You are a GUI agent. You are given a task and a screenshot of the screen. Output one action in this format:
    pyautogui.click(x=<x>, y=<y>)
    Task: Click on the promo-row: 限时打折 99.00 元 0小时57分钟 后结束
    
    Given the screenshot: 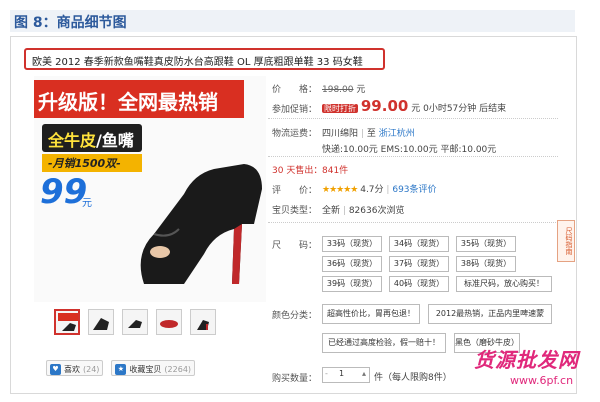 What is the action you would take?
    pyautogui.click(x=414, y=106)
    